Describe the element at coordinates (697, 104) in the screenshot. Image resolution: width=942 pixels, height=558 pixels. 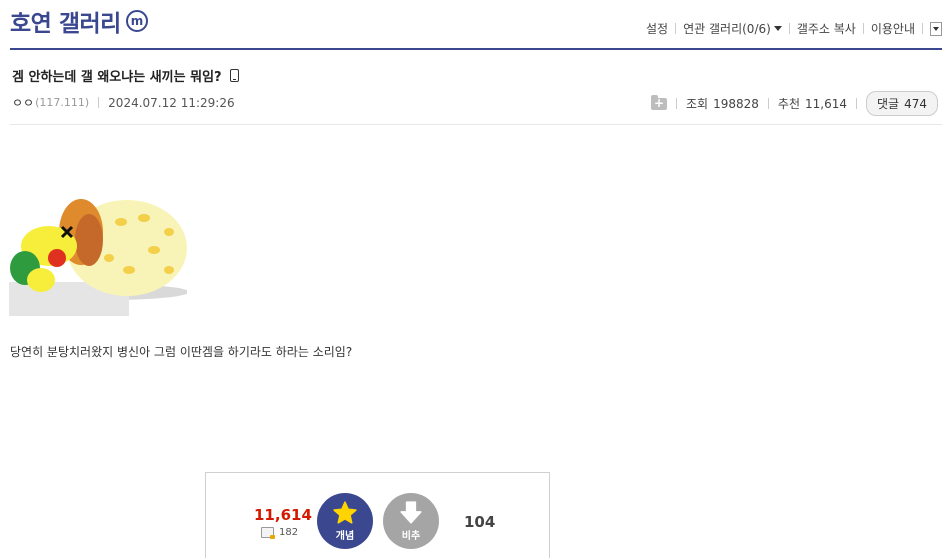
I see `views-label: 조회` at that location.